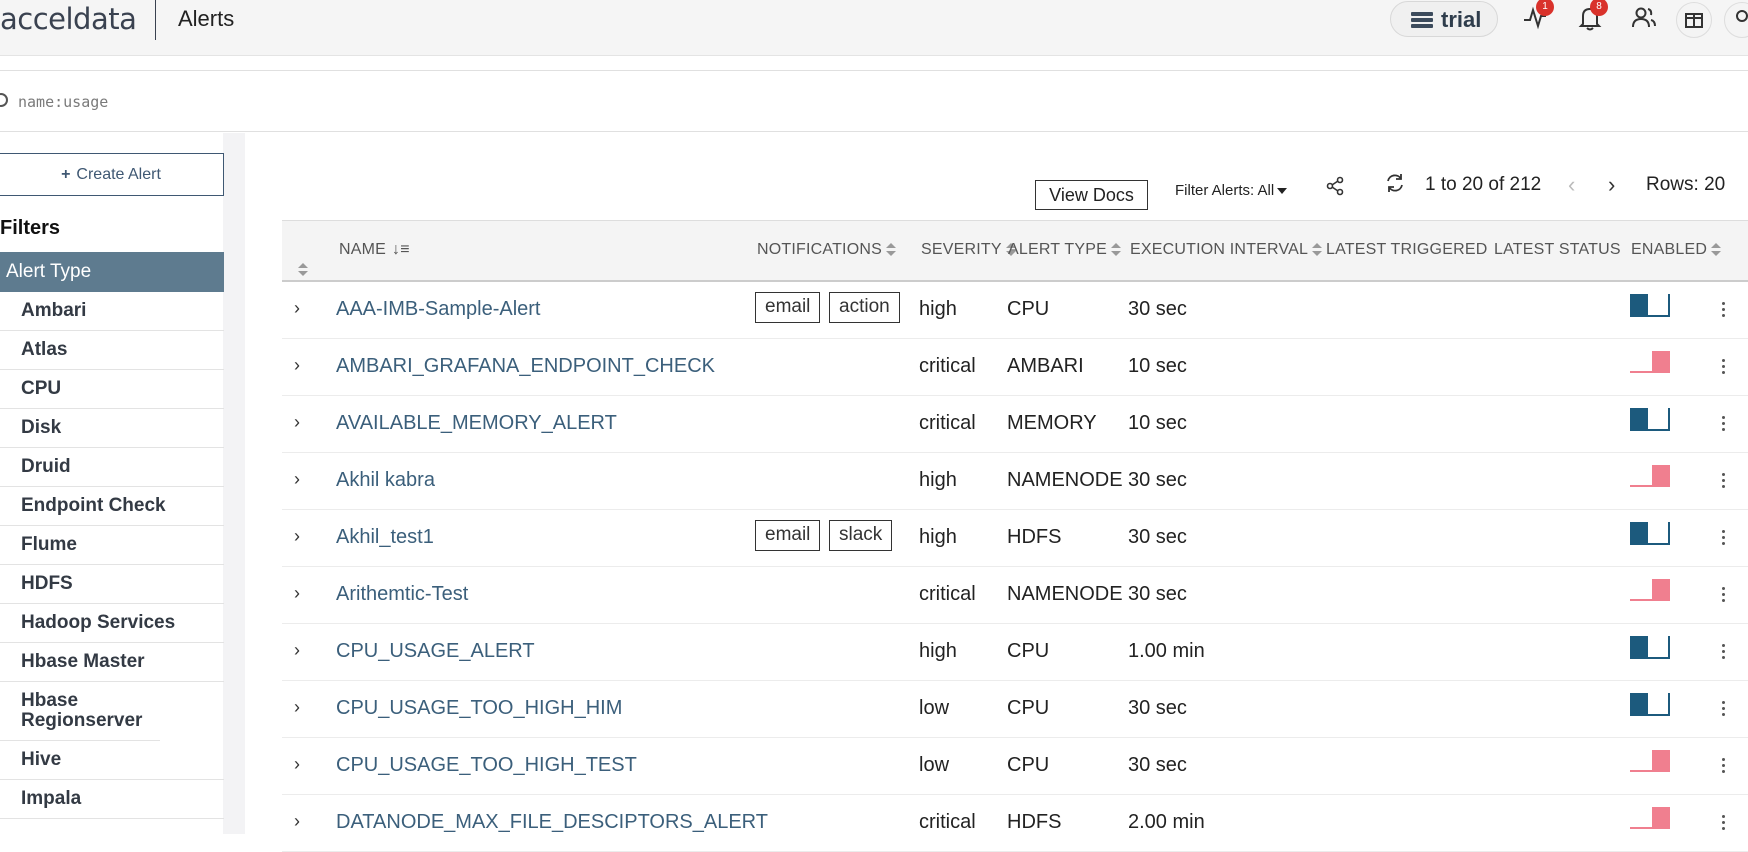 The image size is (1748, 852). What do you see at coordinates (1406, 250) in the screenshot?
I see `column-latest-triggered: LATEST TRIGGERED` at bounding box center [1406, 250].